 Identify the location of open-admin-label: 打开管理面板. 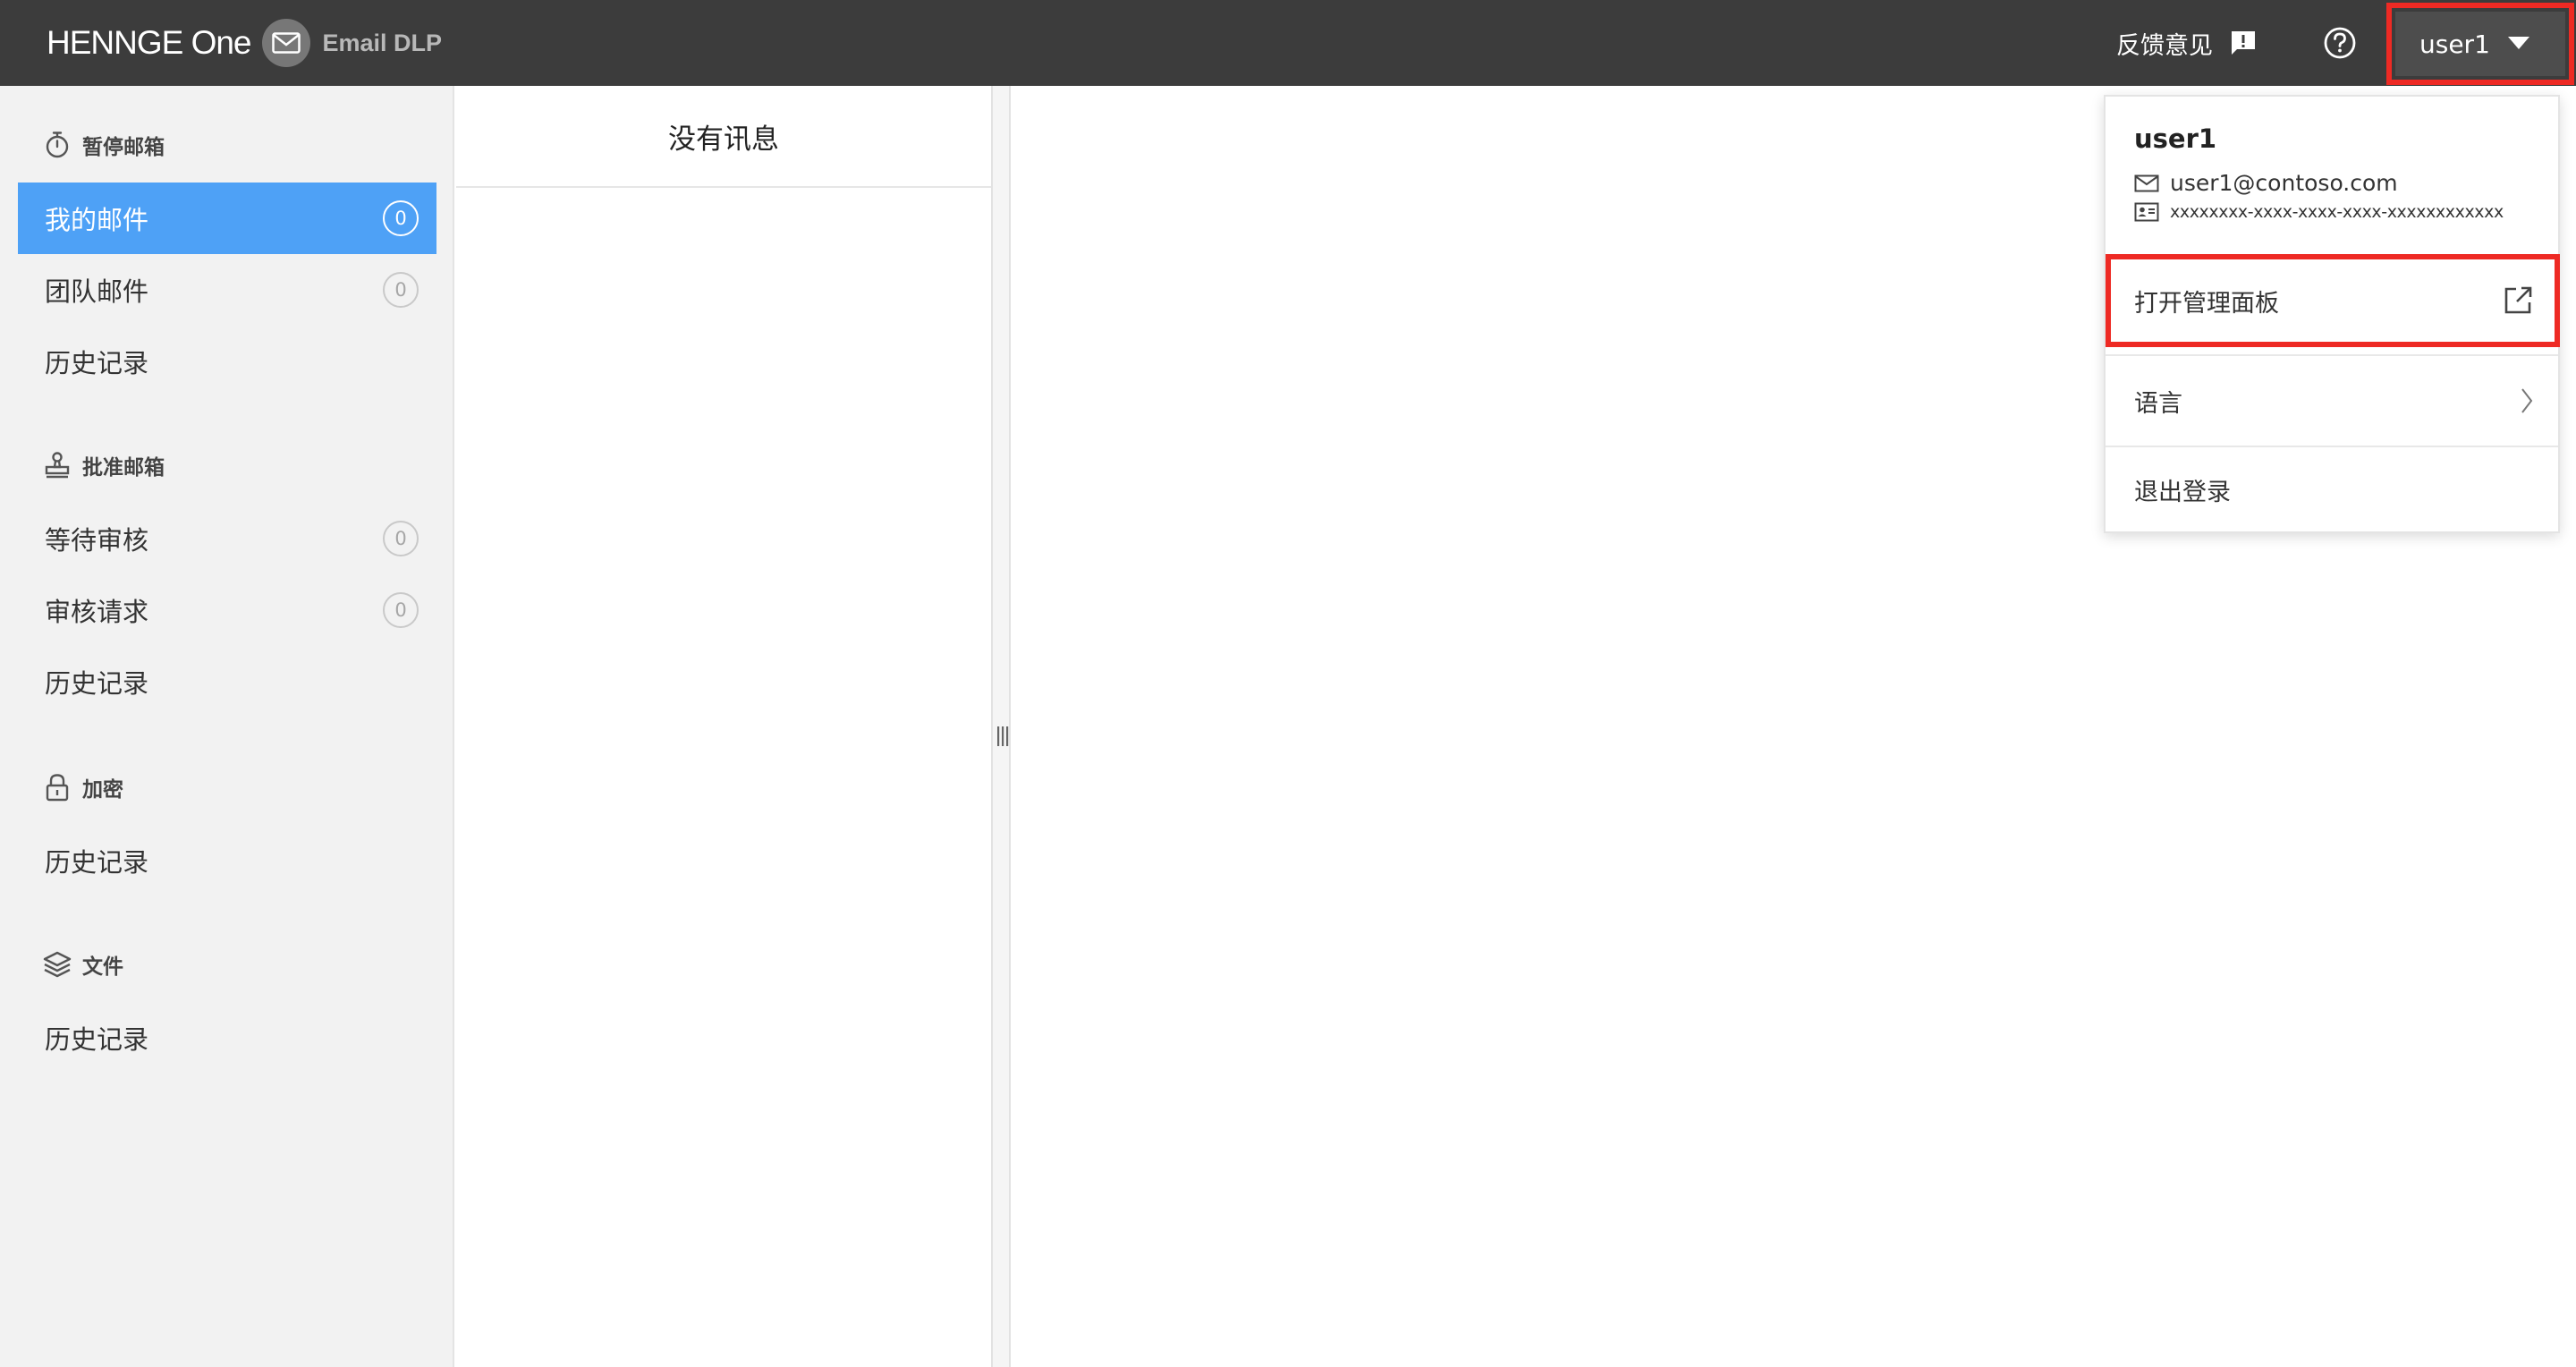
(2206, 303).